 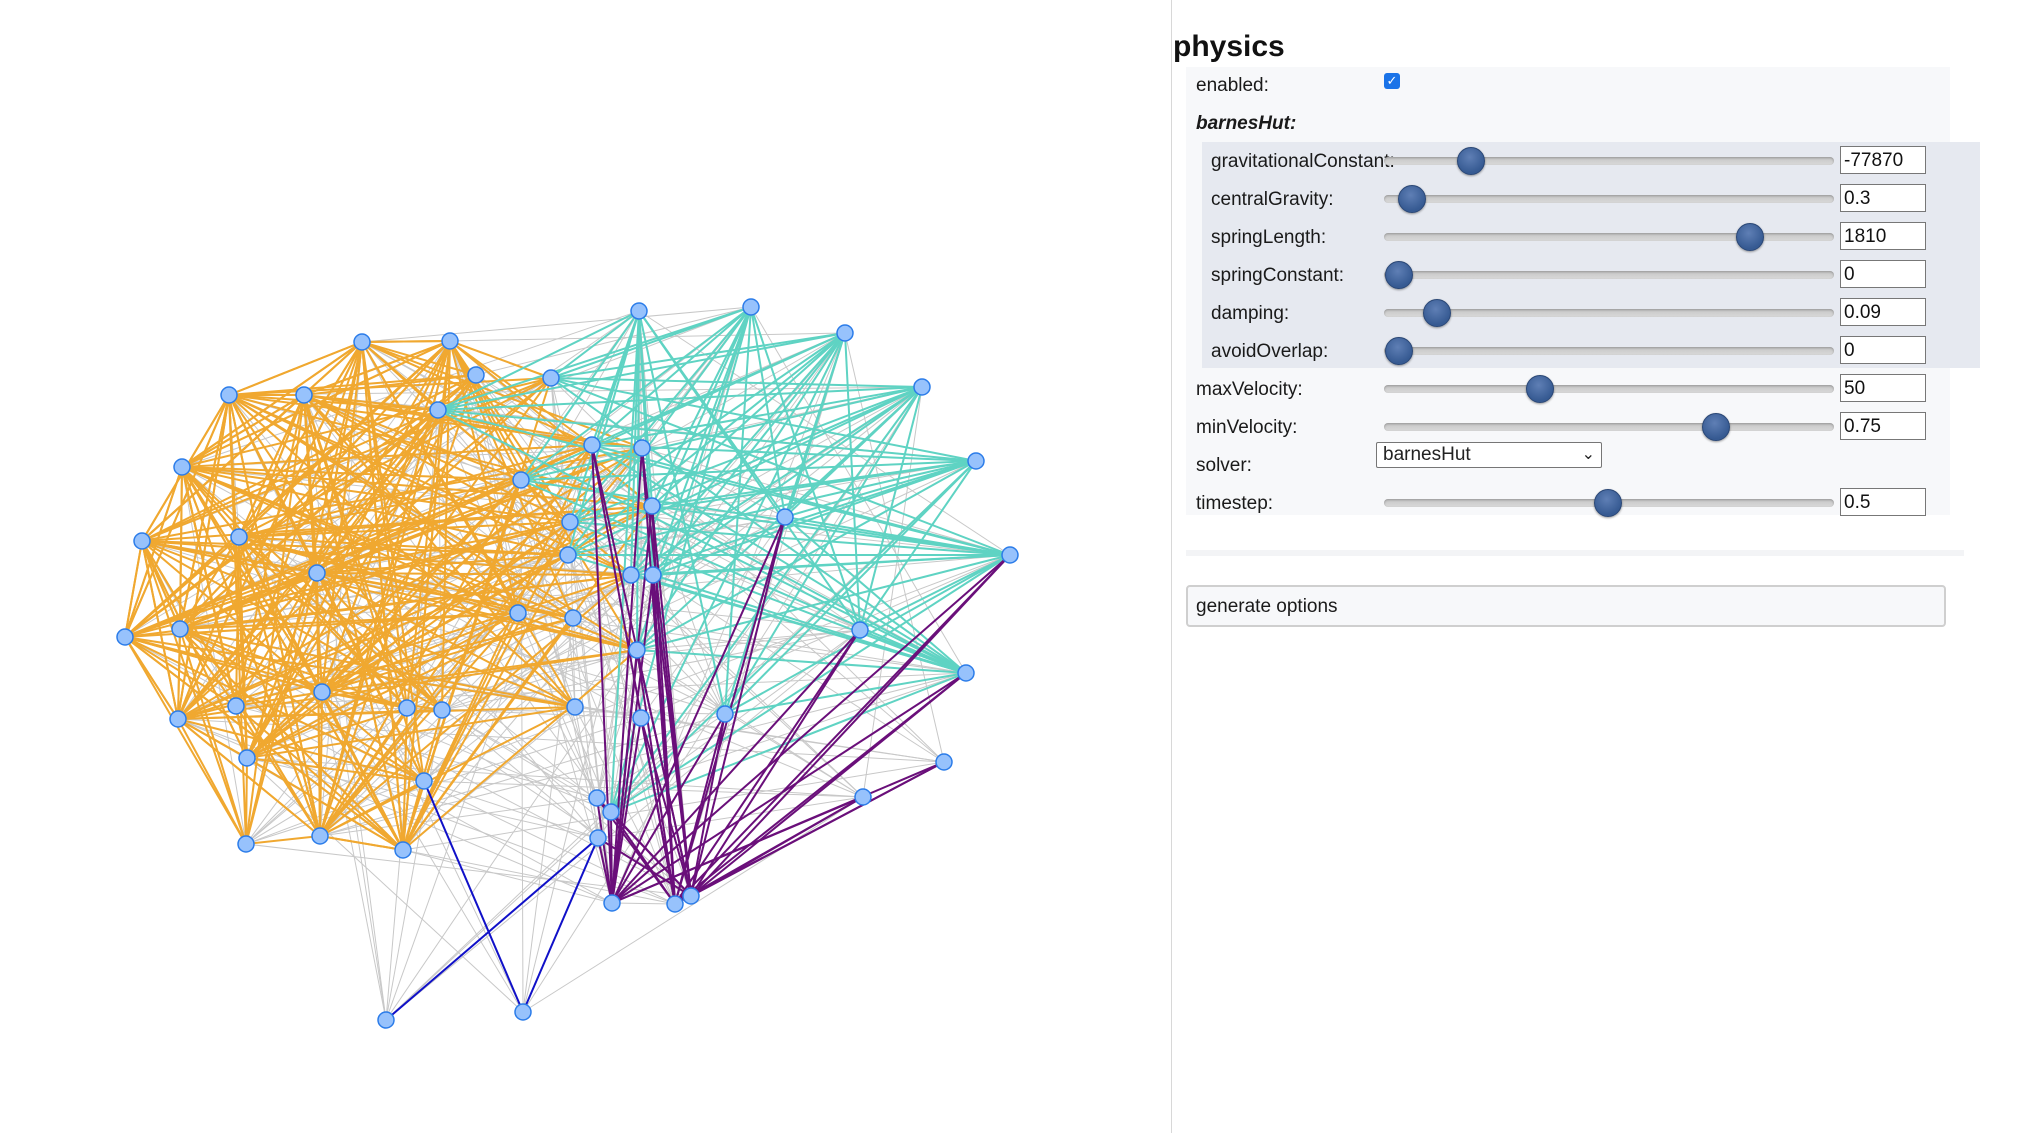 What do you see at coordinates (1575, 553) in the screenshot?
I see `separator` at bounding box center [1575, 553].